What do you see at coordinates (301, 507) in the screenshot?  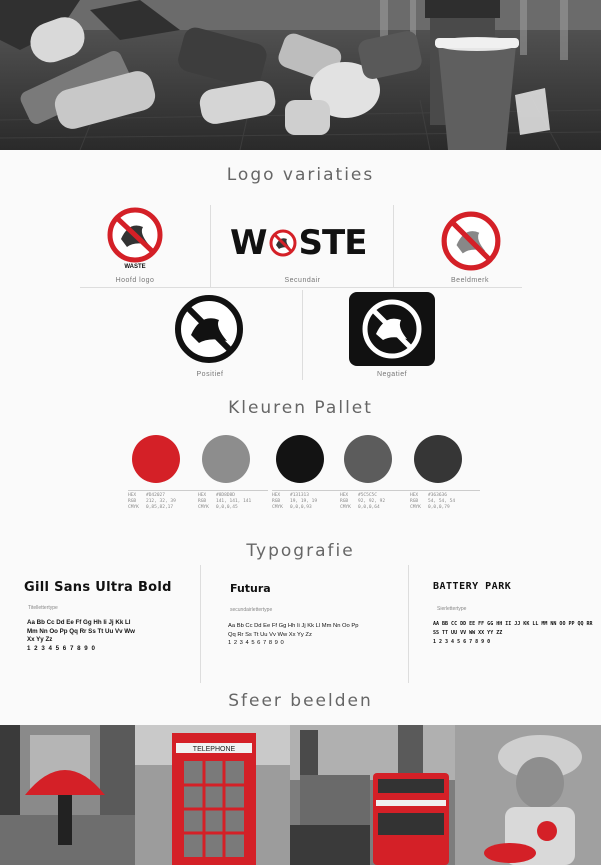 I see `color-code-value: 0,0,0,93` at bounding box center [301, 507].